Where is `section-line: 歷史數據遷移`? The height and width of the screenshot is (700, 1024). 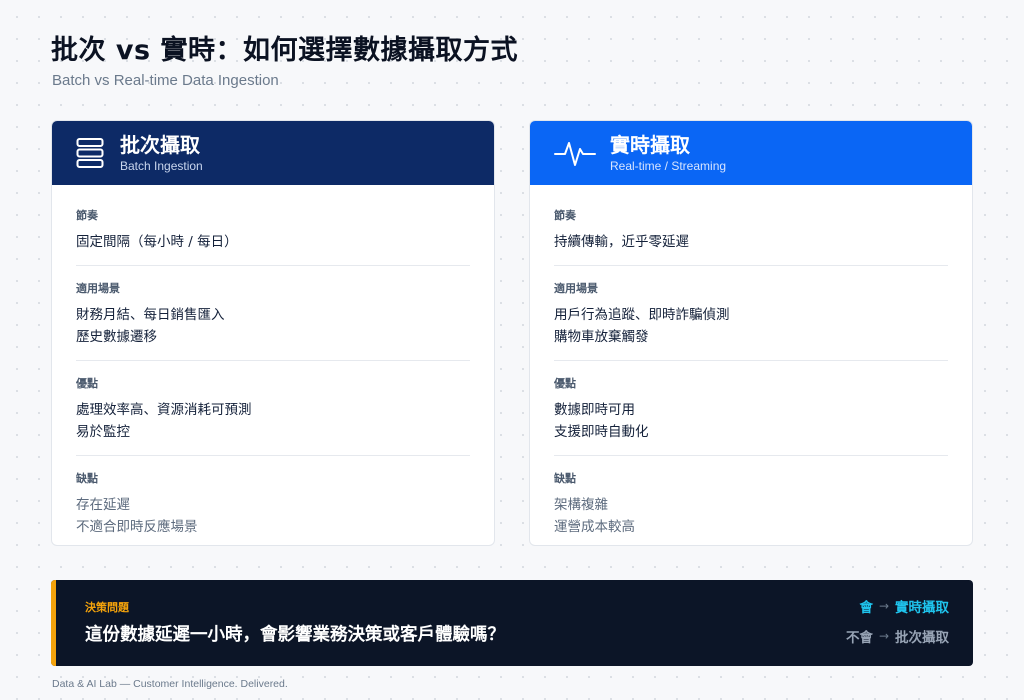
section-line: 歷史數據遷移 is located at coordinates (116, 337).